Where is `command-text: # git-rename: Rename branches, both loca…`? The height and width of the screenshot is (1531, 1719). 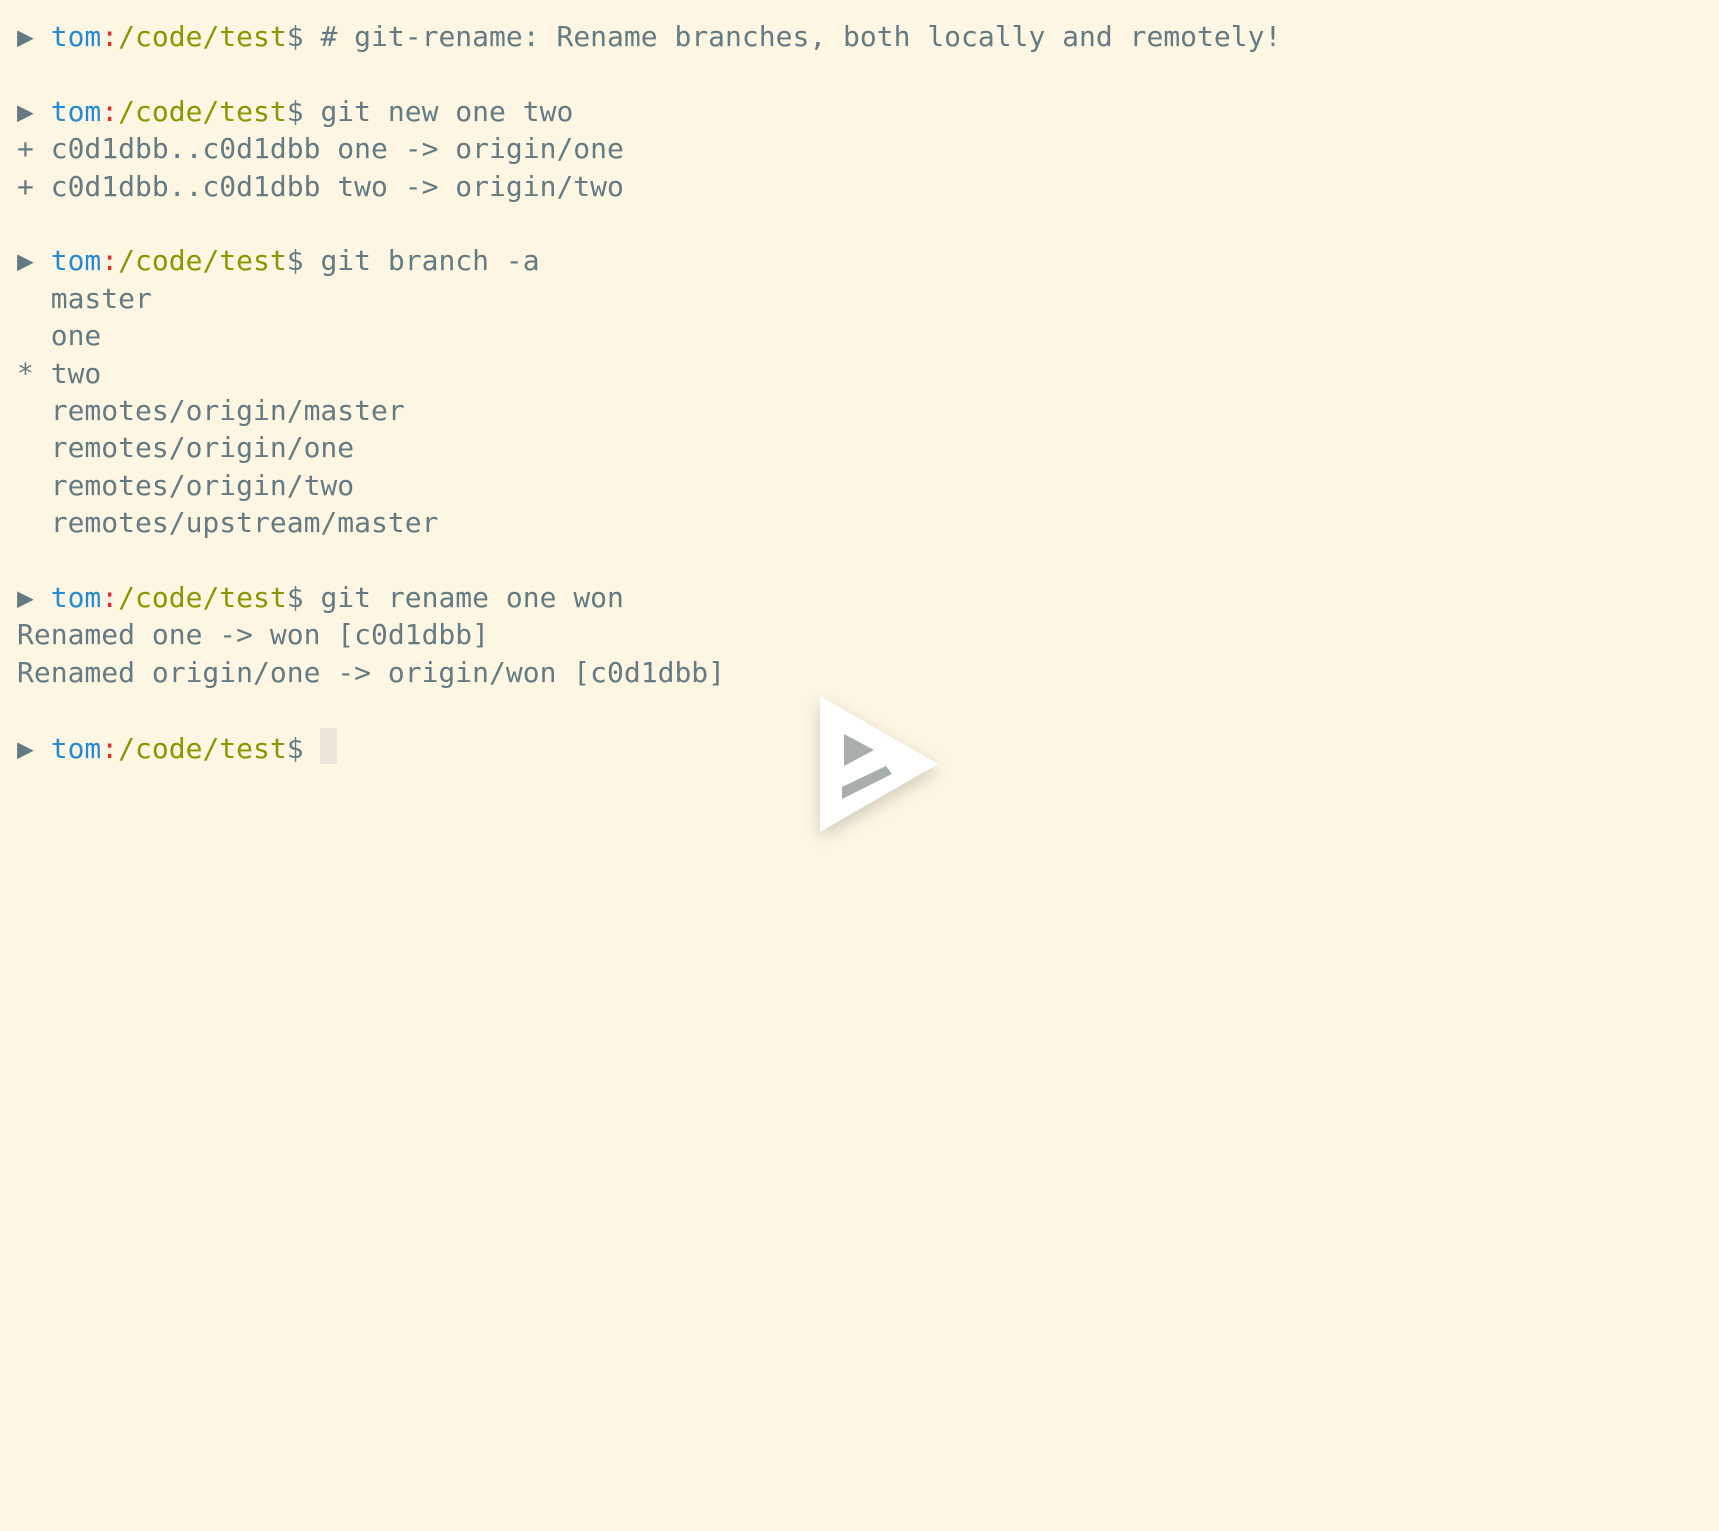
command-text: # git-rename: Rename branches, both loca… is located at coordinates (792, 36).